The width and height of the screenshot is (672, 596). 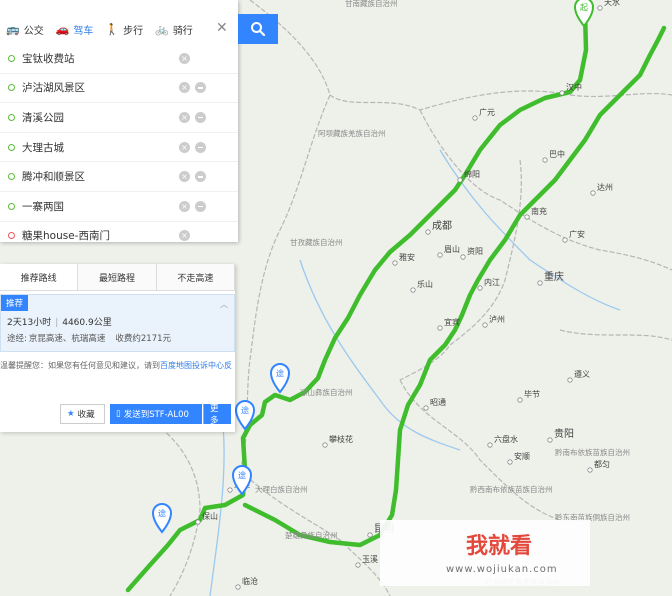 I want to click on stop-name: 一寨两国, so click(x=43, y=206).